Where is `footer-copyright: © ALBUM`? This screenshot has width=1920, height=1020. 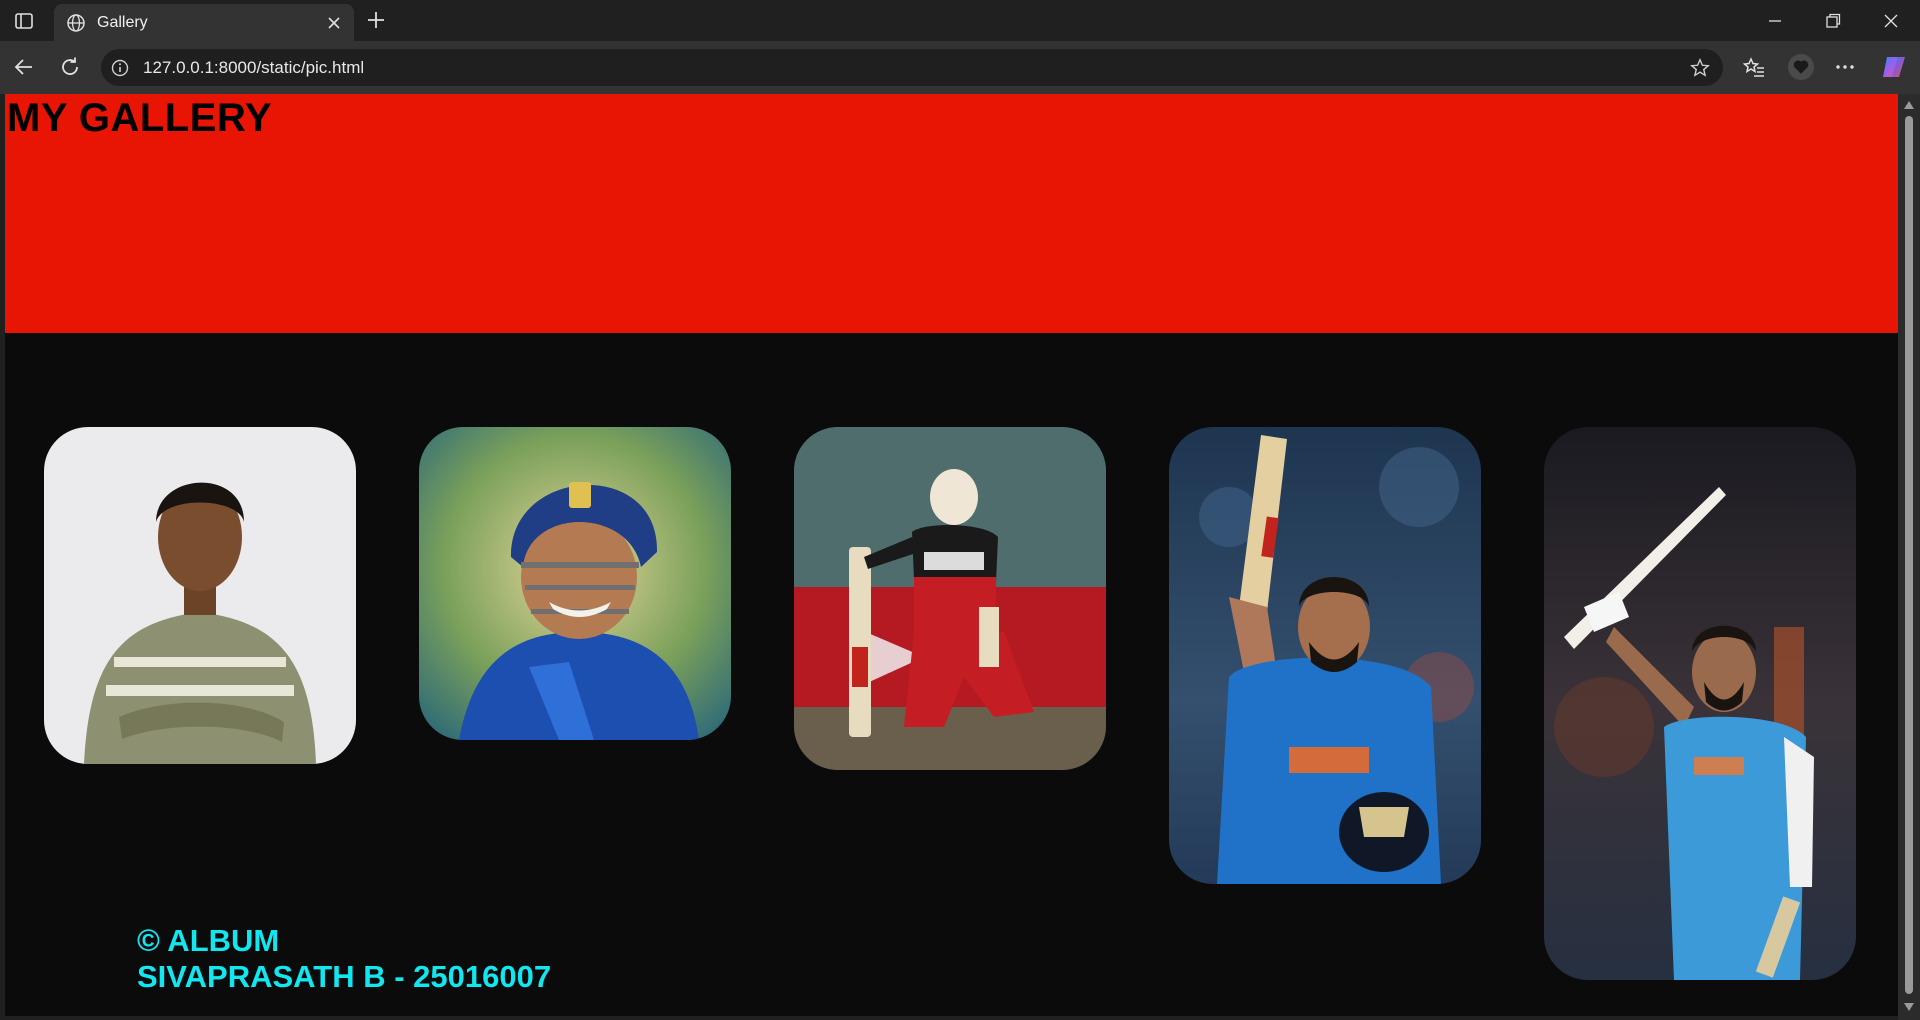 footer-copyright: © ALBUM is located at coordinates (208, 940).